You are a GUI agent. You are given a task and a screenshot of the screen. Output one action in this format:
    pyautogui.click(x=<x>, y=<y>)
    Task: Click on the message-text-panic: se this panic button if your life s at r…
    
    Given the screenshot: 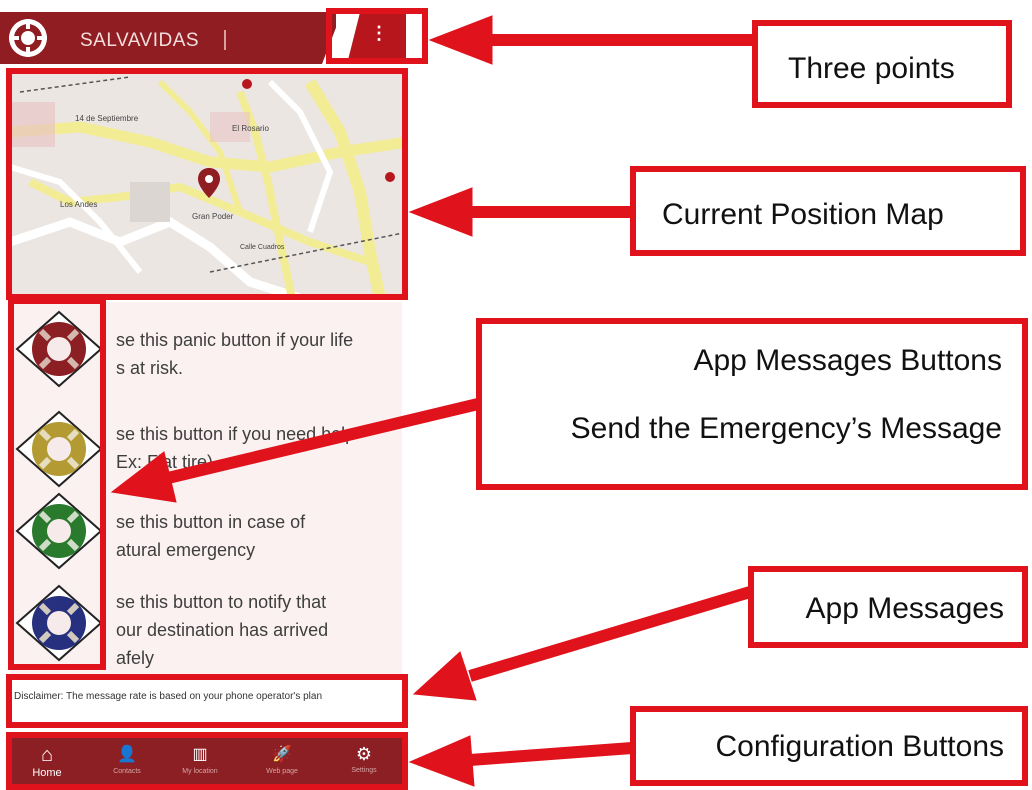 What is the action you would take?
    pyautogui.click(x=235, y=354)
    